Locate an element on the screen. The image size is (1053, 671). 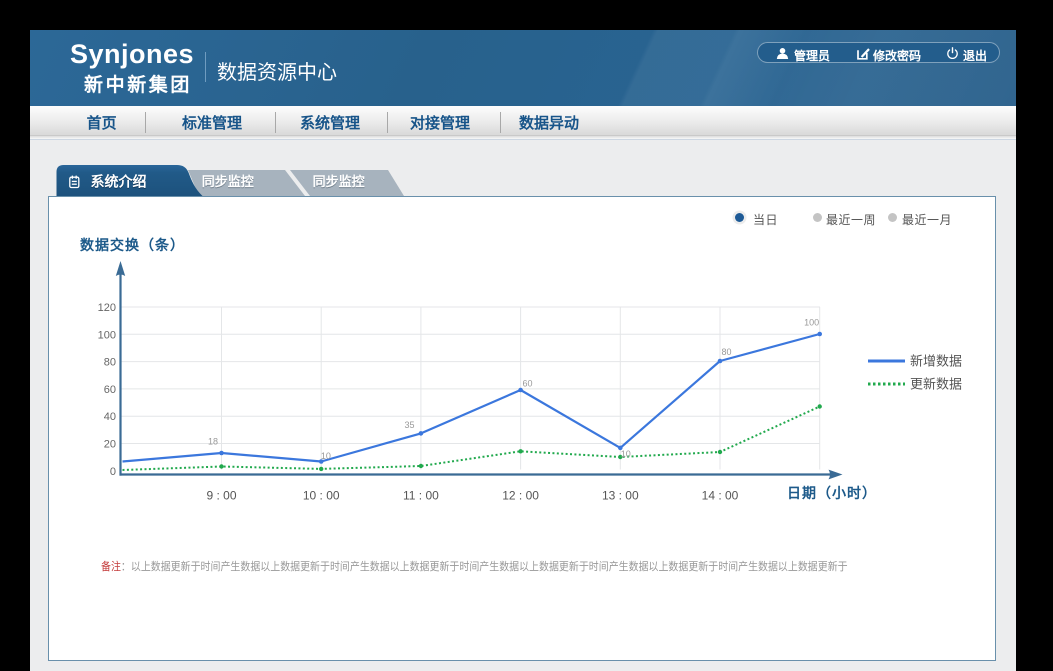
svg-text: 18 is located at coordinates (213, 442).